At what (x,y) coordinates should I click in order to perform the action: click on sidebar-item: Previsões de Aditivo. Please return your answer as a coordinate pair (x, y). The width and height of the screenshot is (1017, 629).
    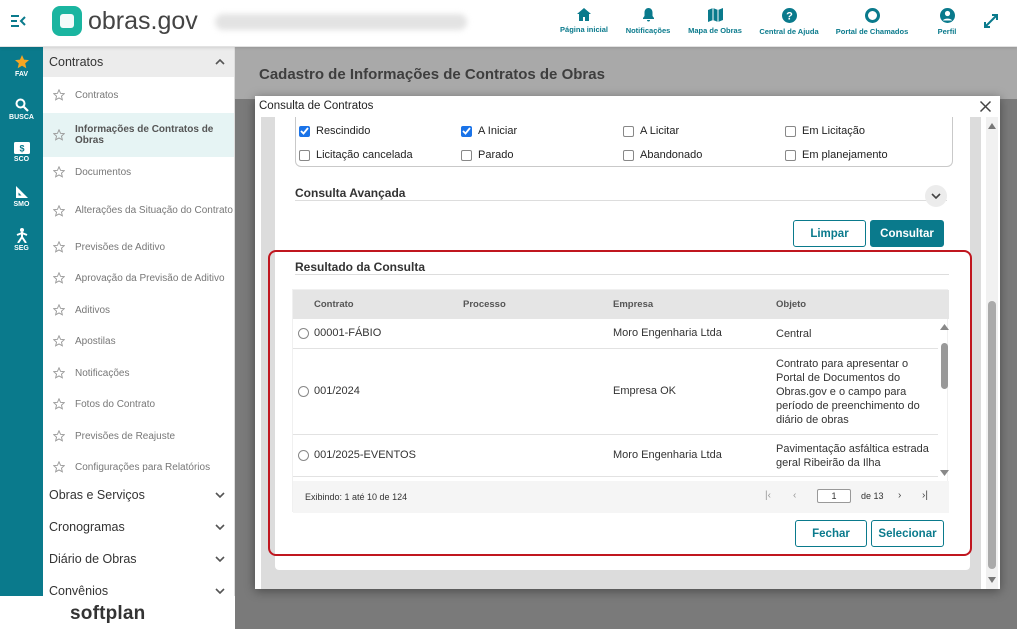
    Looking at the image, I should click on (138, 247).